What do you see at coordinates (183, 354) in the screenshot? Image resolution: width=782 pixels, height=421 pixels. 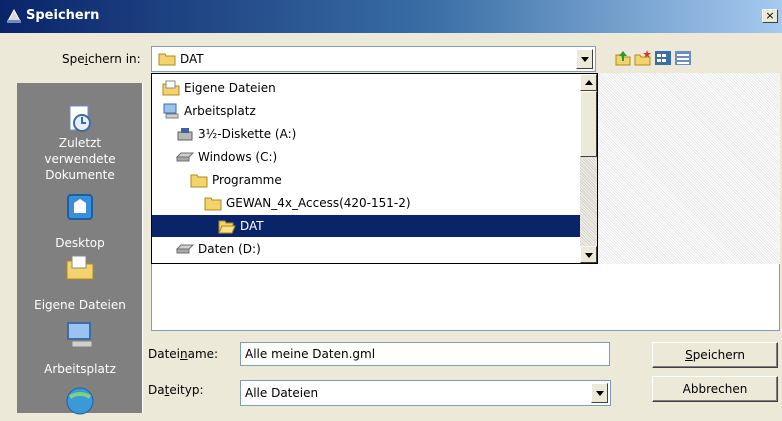 I see `filename-label: Dateiname:` at bounding box center [183, 354].